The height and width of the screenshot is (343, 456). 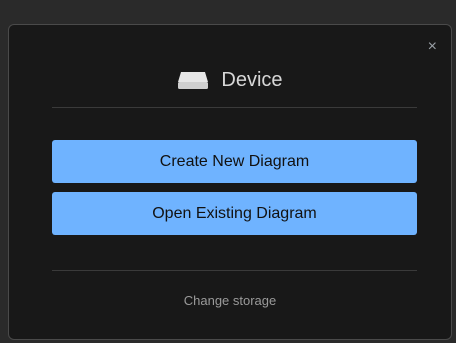 What do you see at coordinates (234, 161) in the screenshot?
I see `create-new-diagram-button: Create New Diagram` at bounding box center [234, 161].